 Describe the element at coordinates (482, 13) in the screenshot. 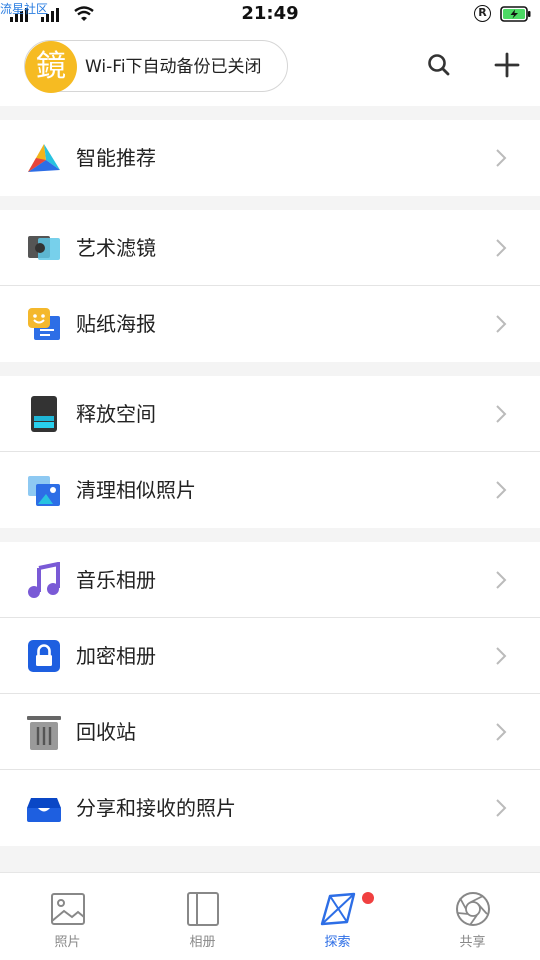

I see `registered-mark-icon: R` at that location.